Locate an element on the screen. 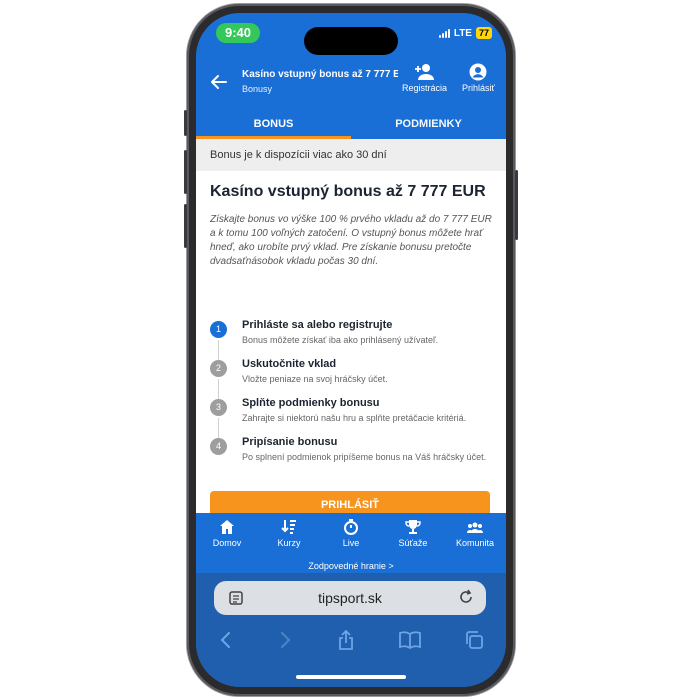 The width and height of the screenshot is (700, 700). nav-community: Komunita is located at coordinates (475, 536).